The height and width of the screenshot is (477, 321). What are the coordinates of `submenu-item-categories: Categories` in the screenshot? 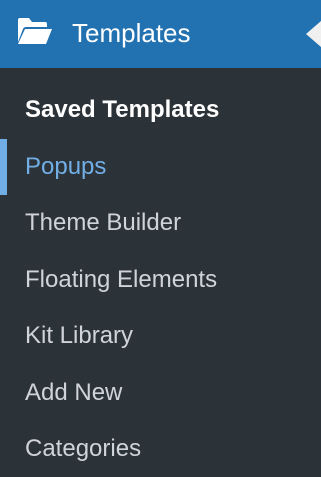 It's located at (160, 449).